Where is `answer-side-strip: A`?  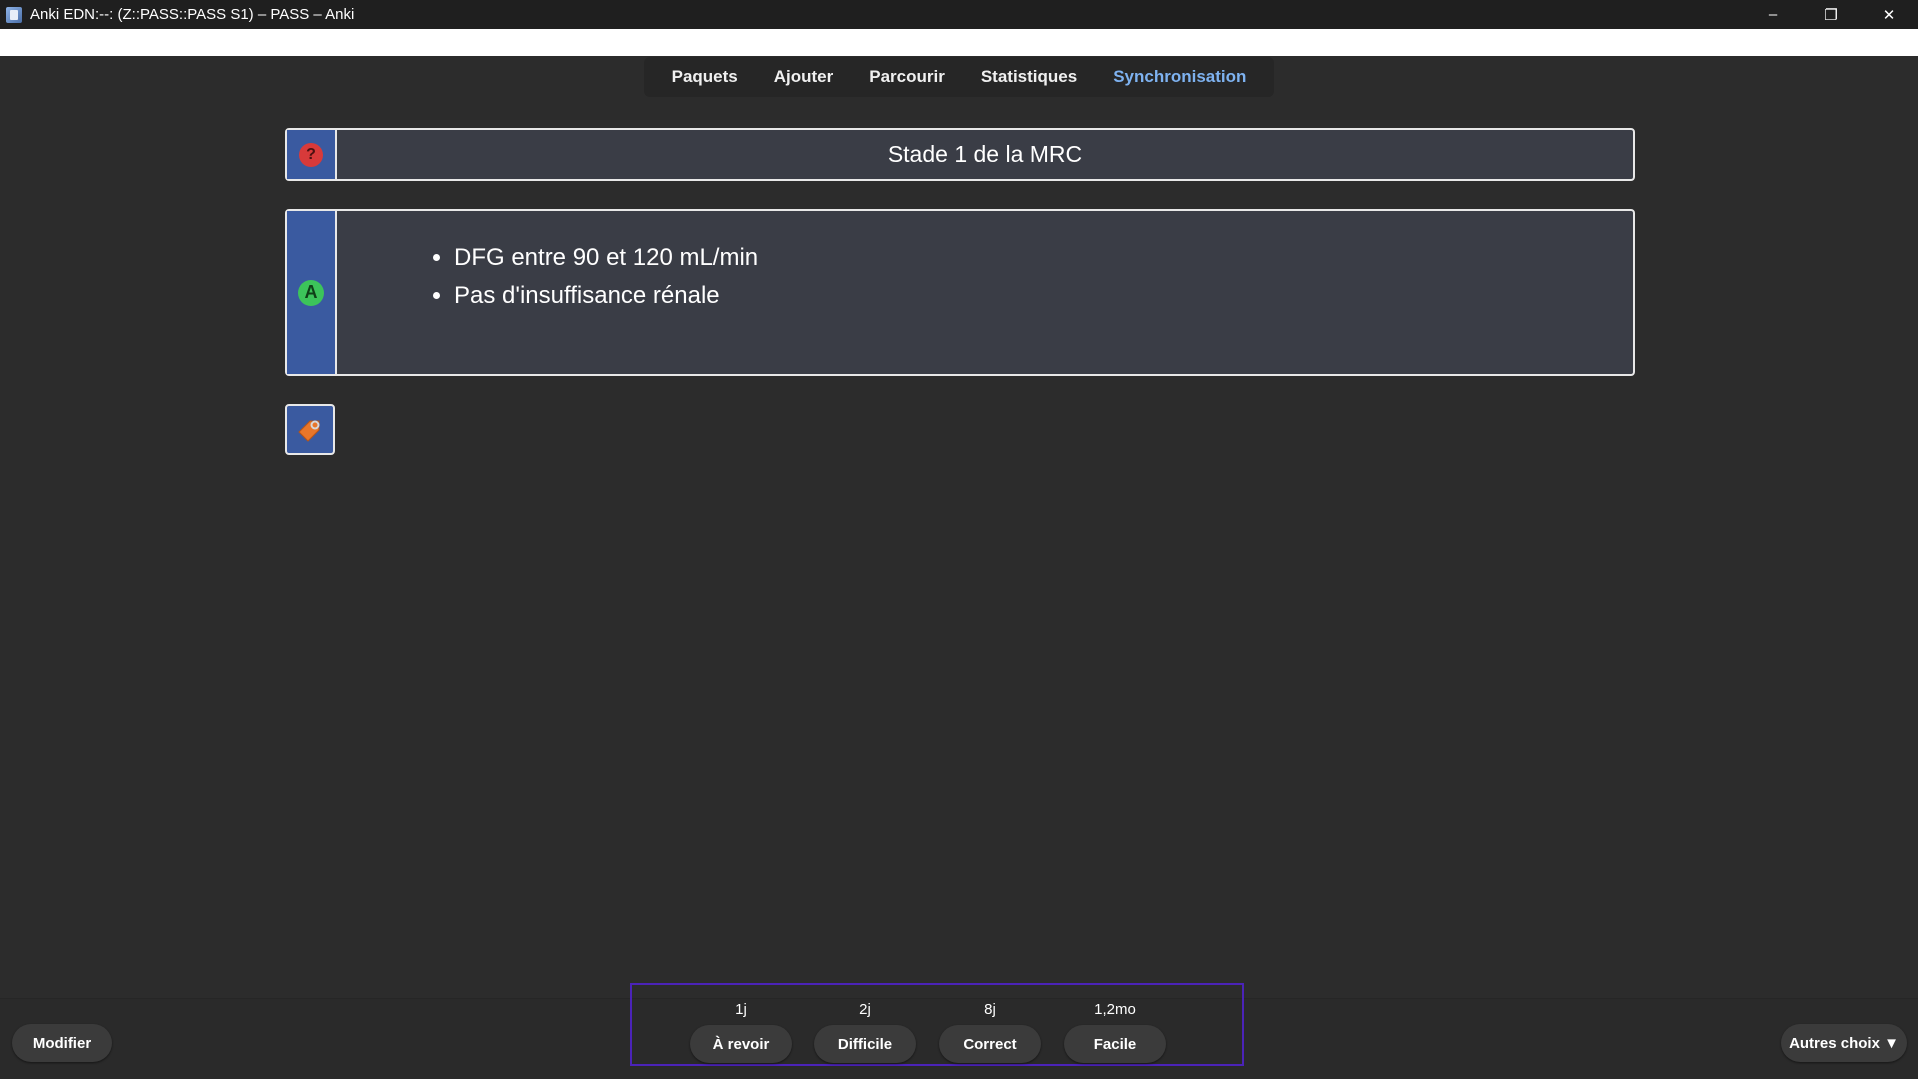
answer-side-strip: A is located at coordinates (312, 292).